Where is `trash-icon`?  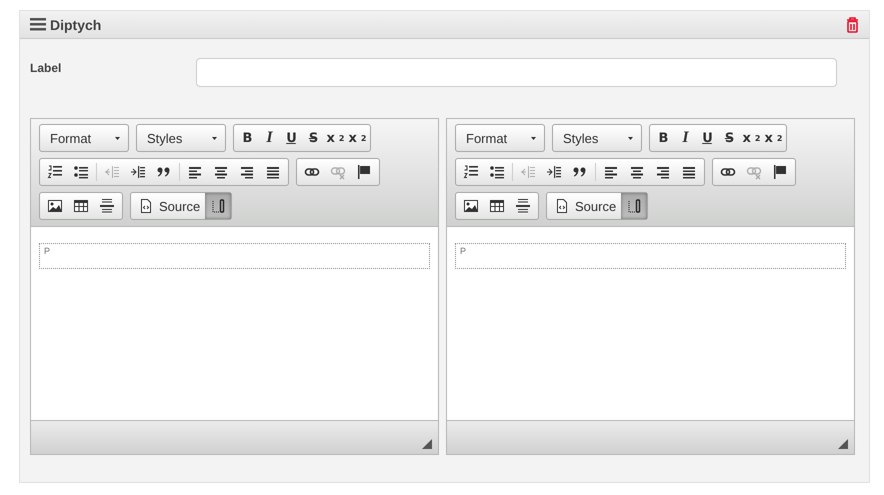 trash-icon is located at coordinates (852, 24).